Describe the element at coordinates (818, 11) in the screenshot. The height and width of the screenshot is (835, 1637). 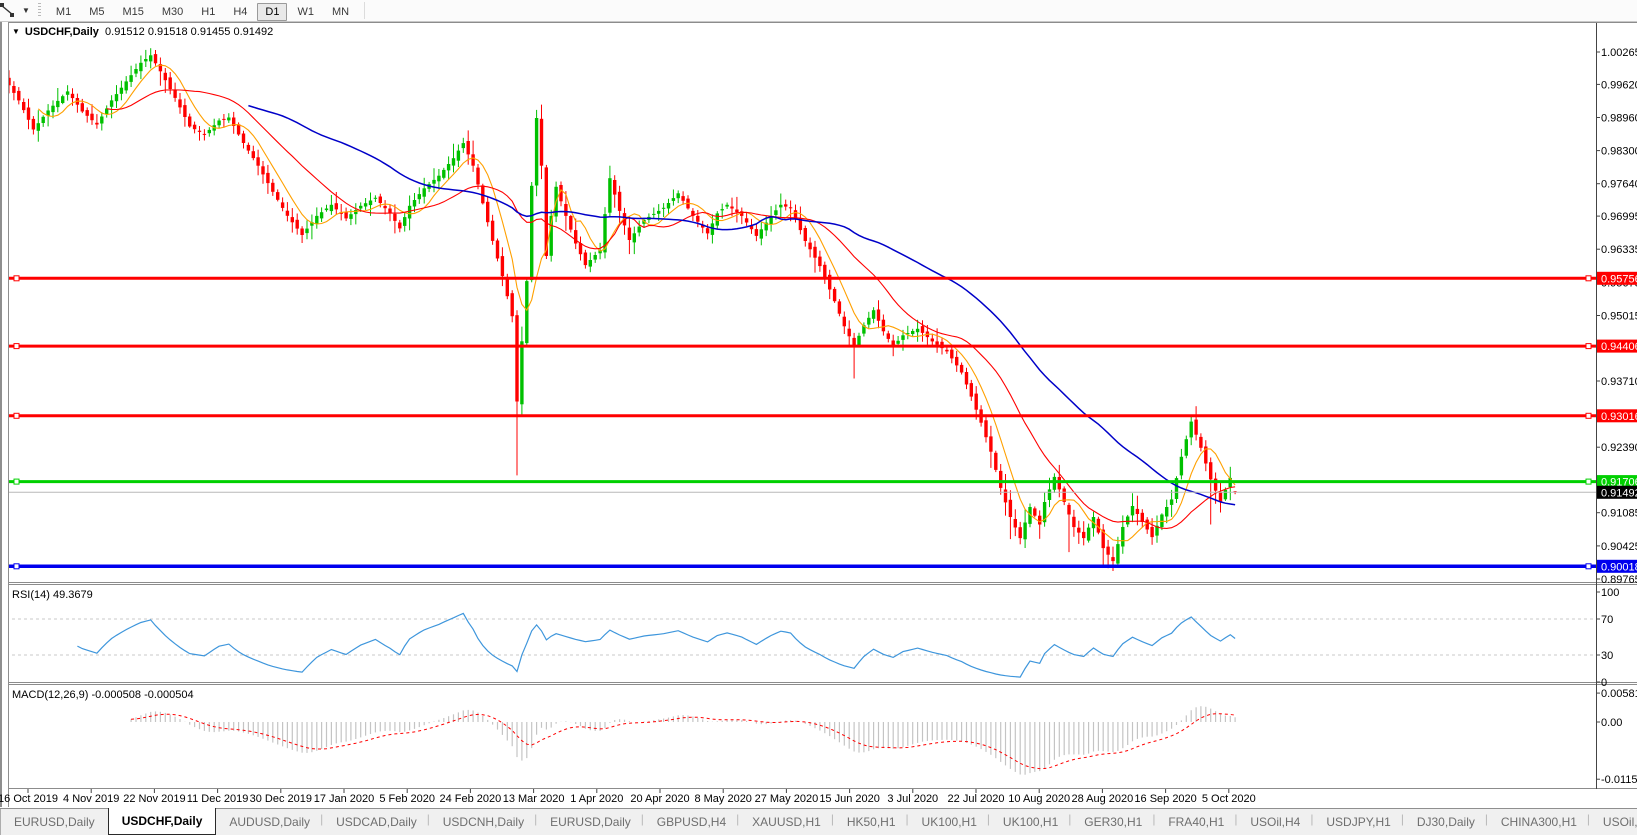
I see `timeframe-toolbar: ▼ M1 M5 M15 M30 H1 H4 D1 W1 MN` at that location.